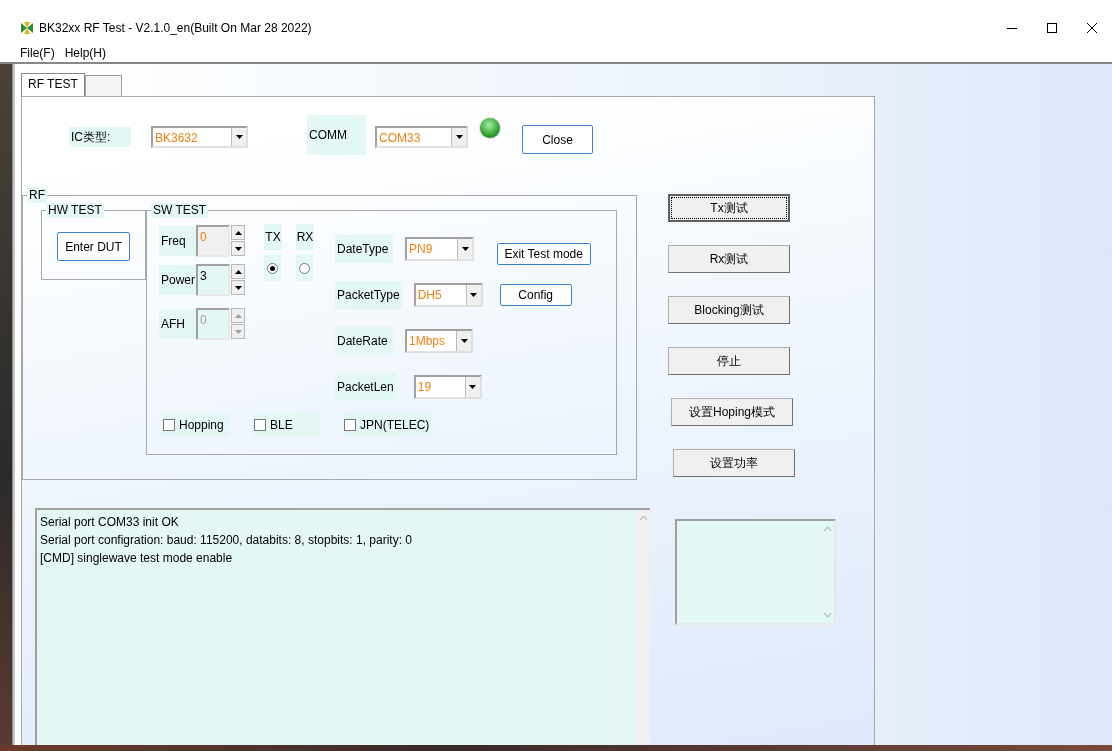 The width and height of the screenshot is (1112, 751). What do you see at coordinates (37, 53) in the screenshot?
I see `menu-item: File(F)` at bounding box center [37, 53].